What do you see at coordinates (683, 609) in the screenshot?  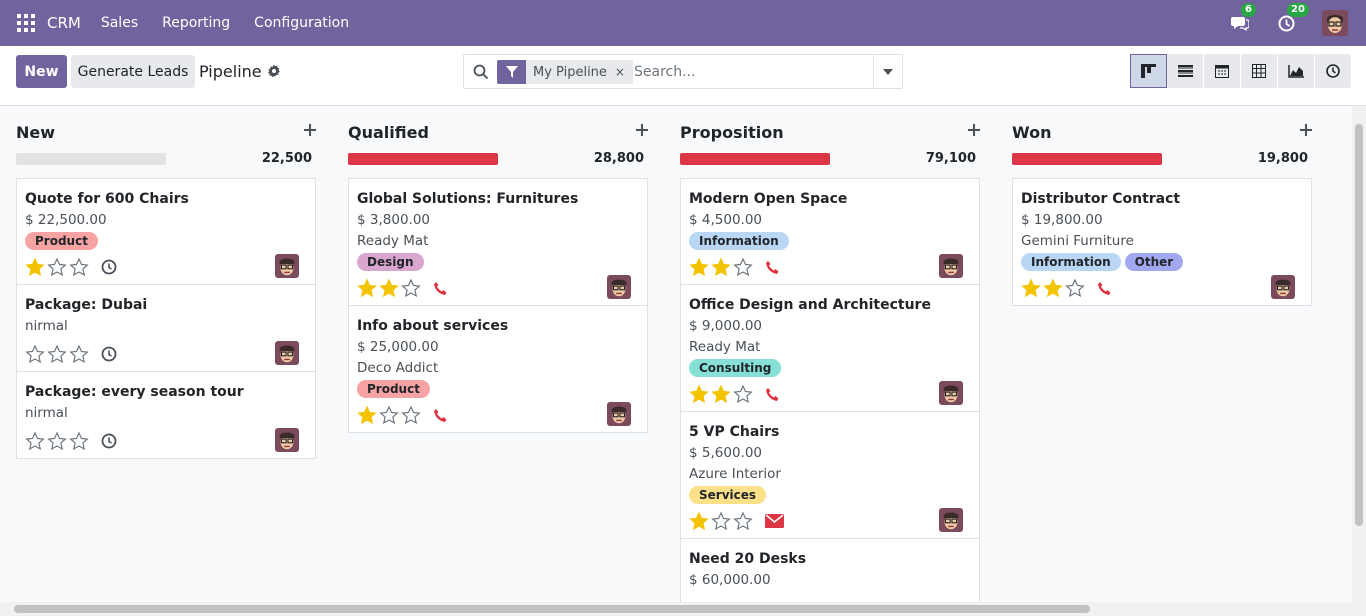 I see `horizontal-scrollbar` at bounding box center [683, 609].